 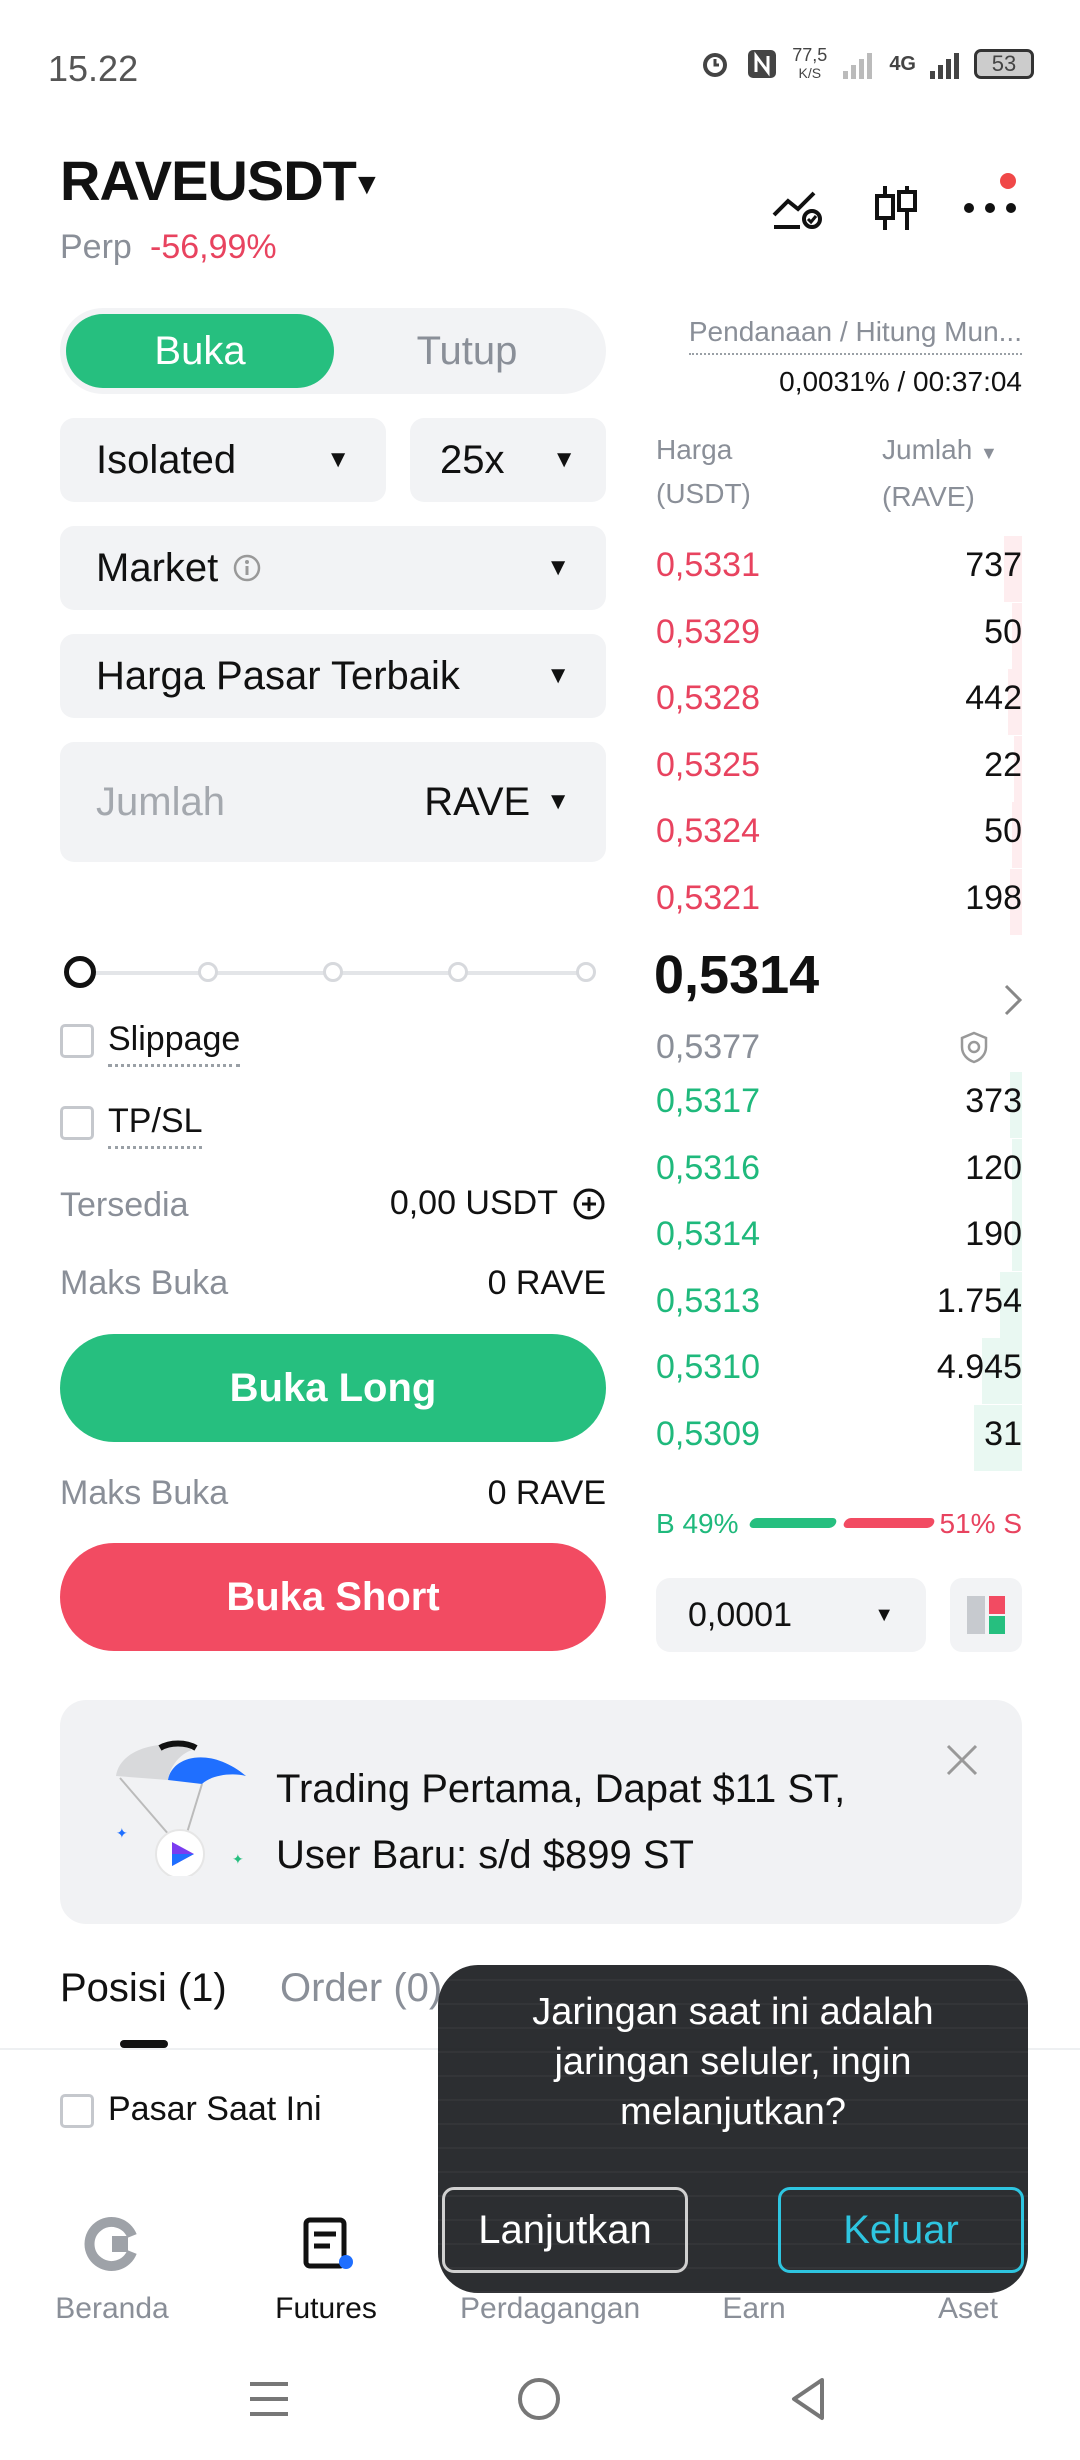 I want to click on orderbook-layout-icon, so click(x=986, y=1615).